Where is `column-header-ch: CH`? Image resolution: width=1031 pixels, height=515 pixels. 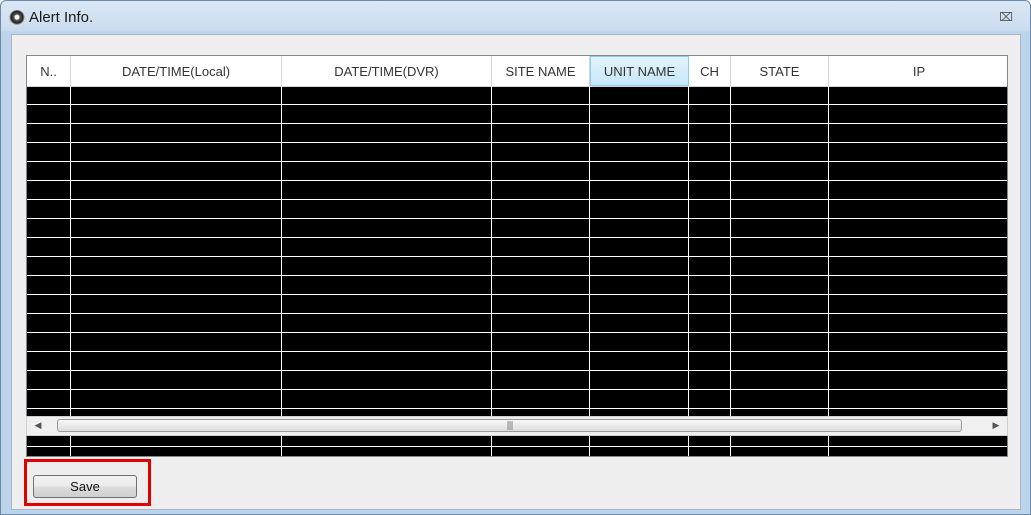 column-header-ch: CH is located at coordinates (710, 71).